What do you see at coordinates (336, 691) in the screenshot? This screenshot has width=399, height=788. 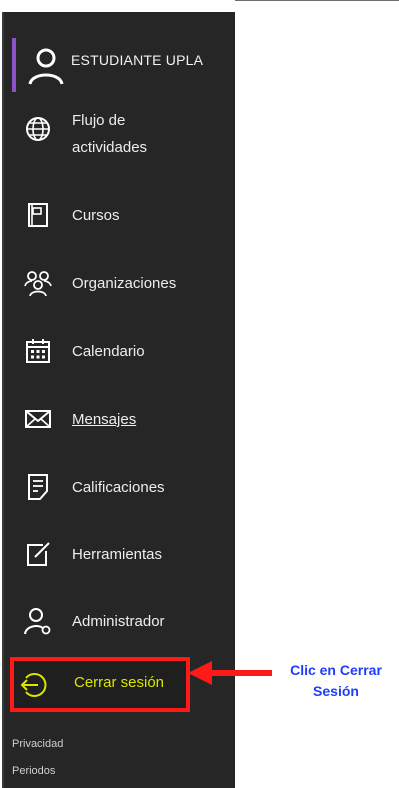 I see `annotation-line2: Sesión` at bounding box center [336, 691].